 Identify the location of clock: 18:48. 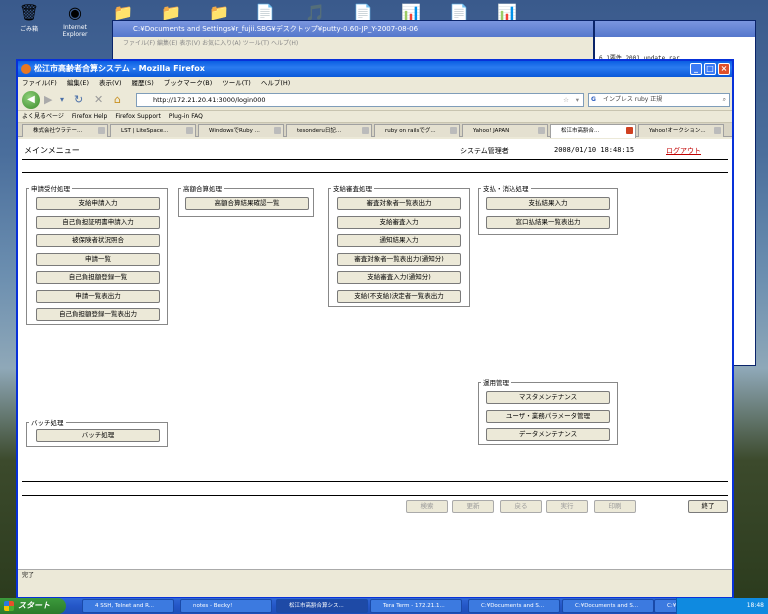
(755, 605).